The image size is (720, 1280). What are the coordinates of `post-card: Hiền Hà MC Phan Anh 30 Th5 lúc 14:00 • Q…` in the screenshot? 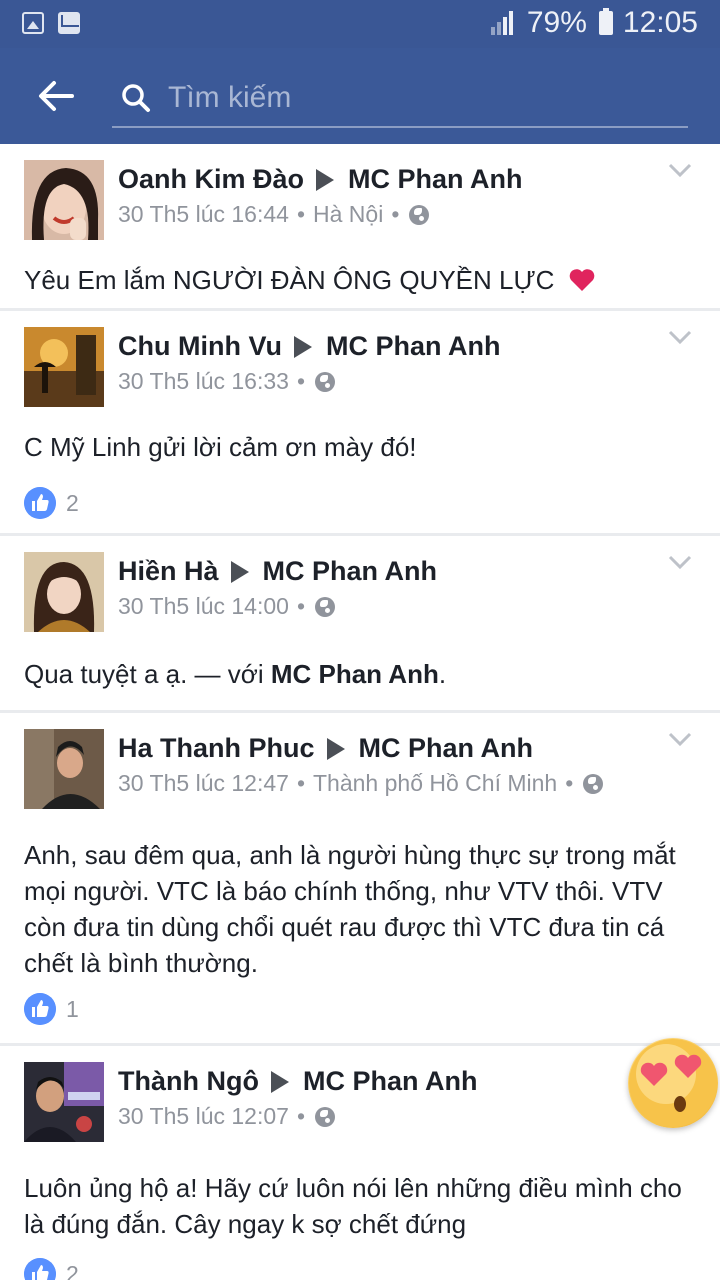 It's located at (360, 623).